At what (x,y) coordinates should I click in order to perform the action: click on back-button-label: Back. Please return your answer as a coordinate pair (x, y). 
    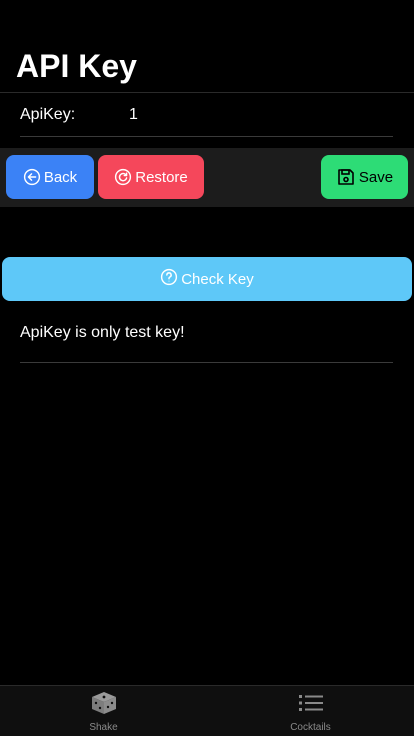
    Looking at the image, I should click on (60, 177).